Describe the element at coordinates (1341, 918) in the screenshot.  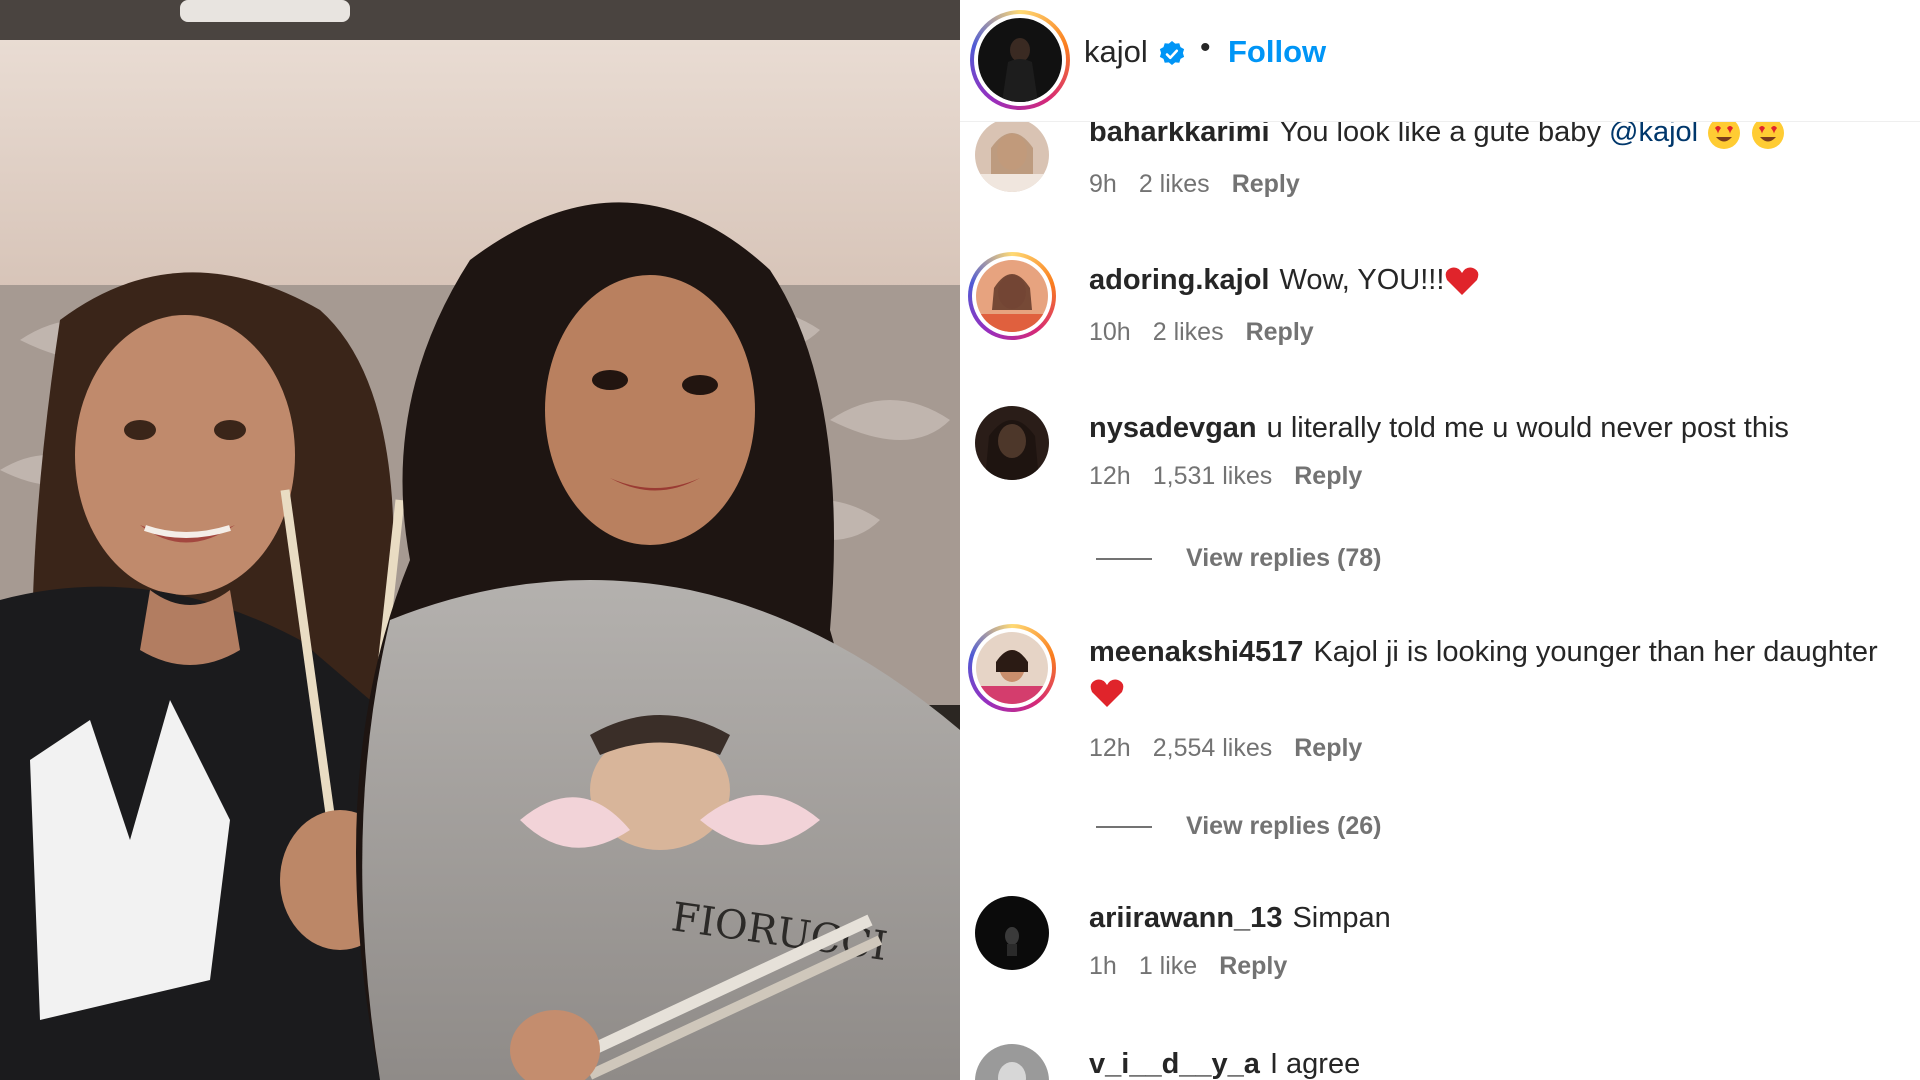
I see `comment-body: Simpan` at that location.